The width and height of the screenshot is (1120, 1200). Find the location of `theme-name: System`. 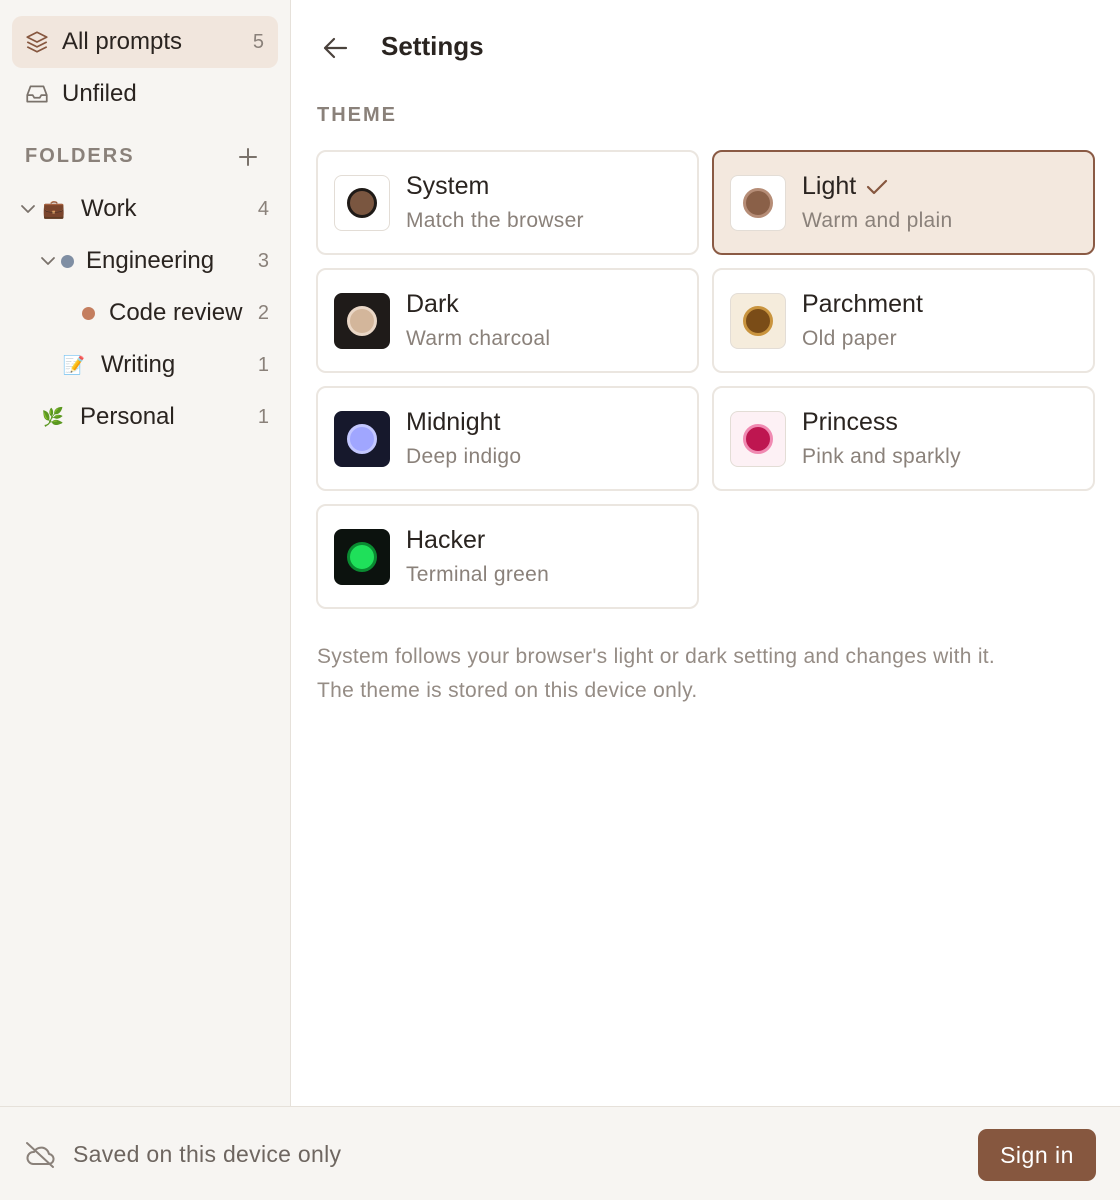

theme-name: System is located at coordinates (448, 186).